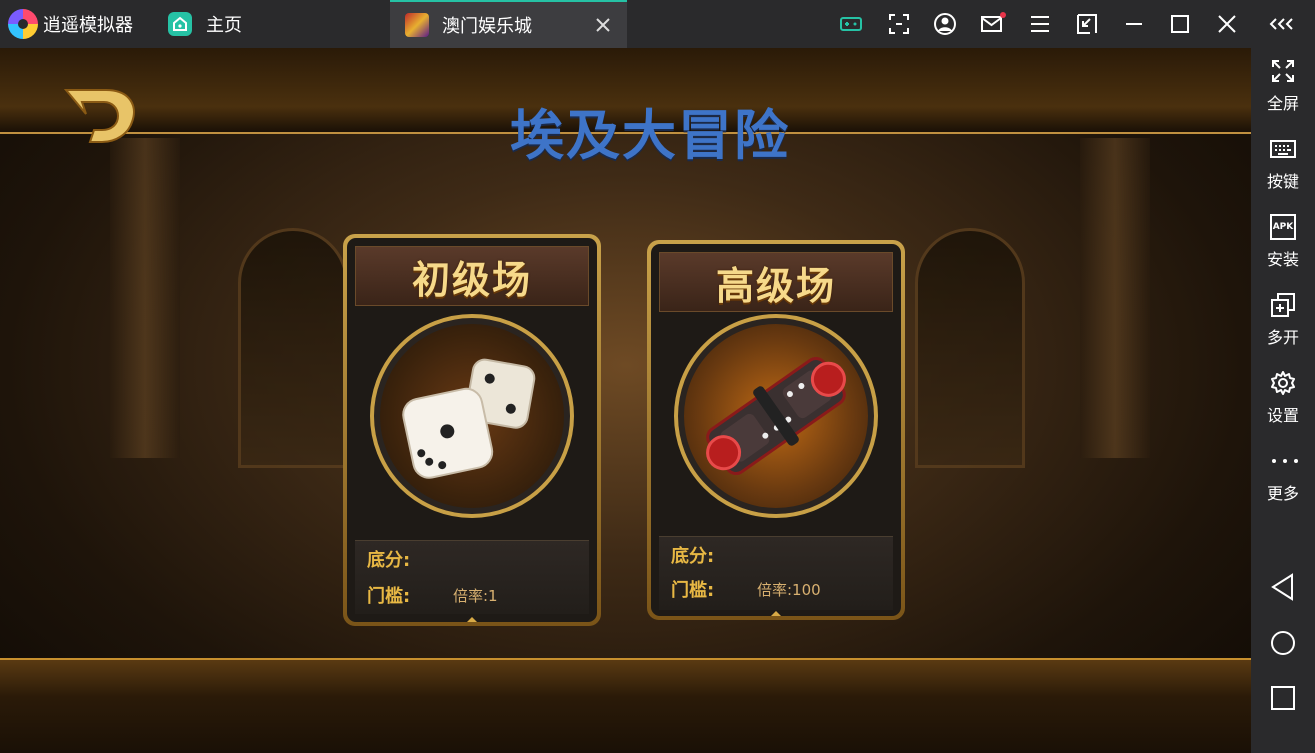 The image size is (1315, 753). Describe the element at coordinates (1227, 24) in the screenshot. I see `close-icon` at that location.